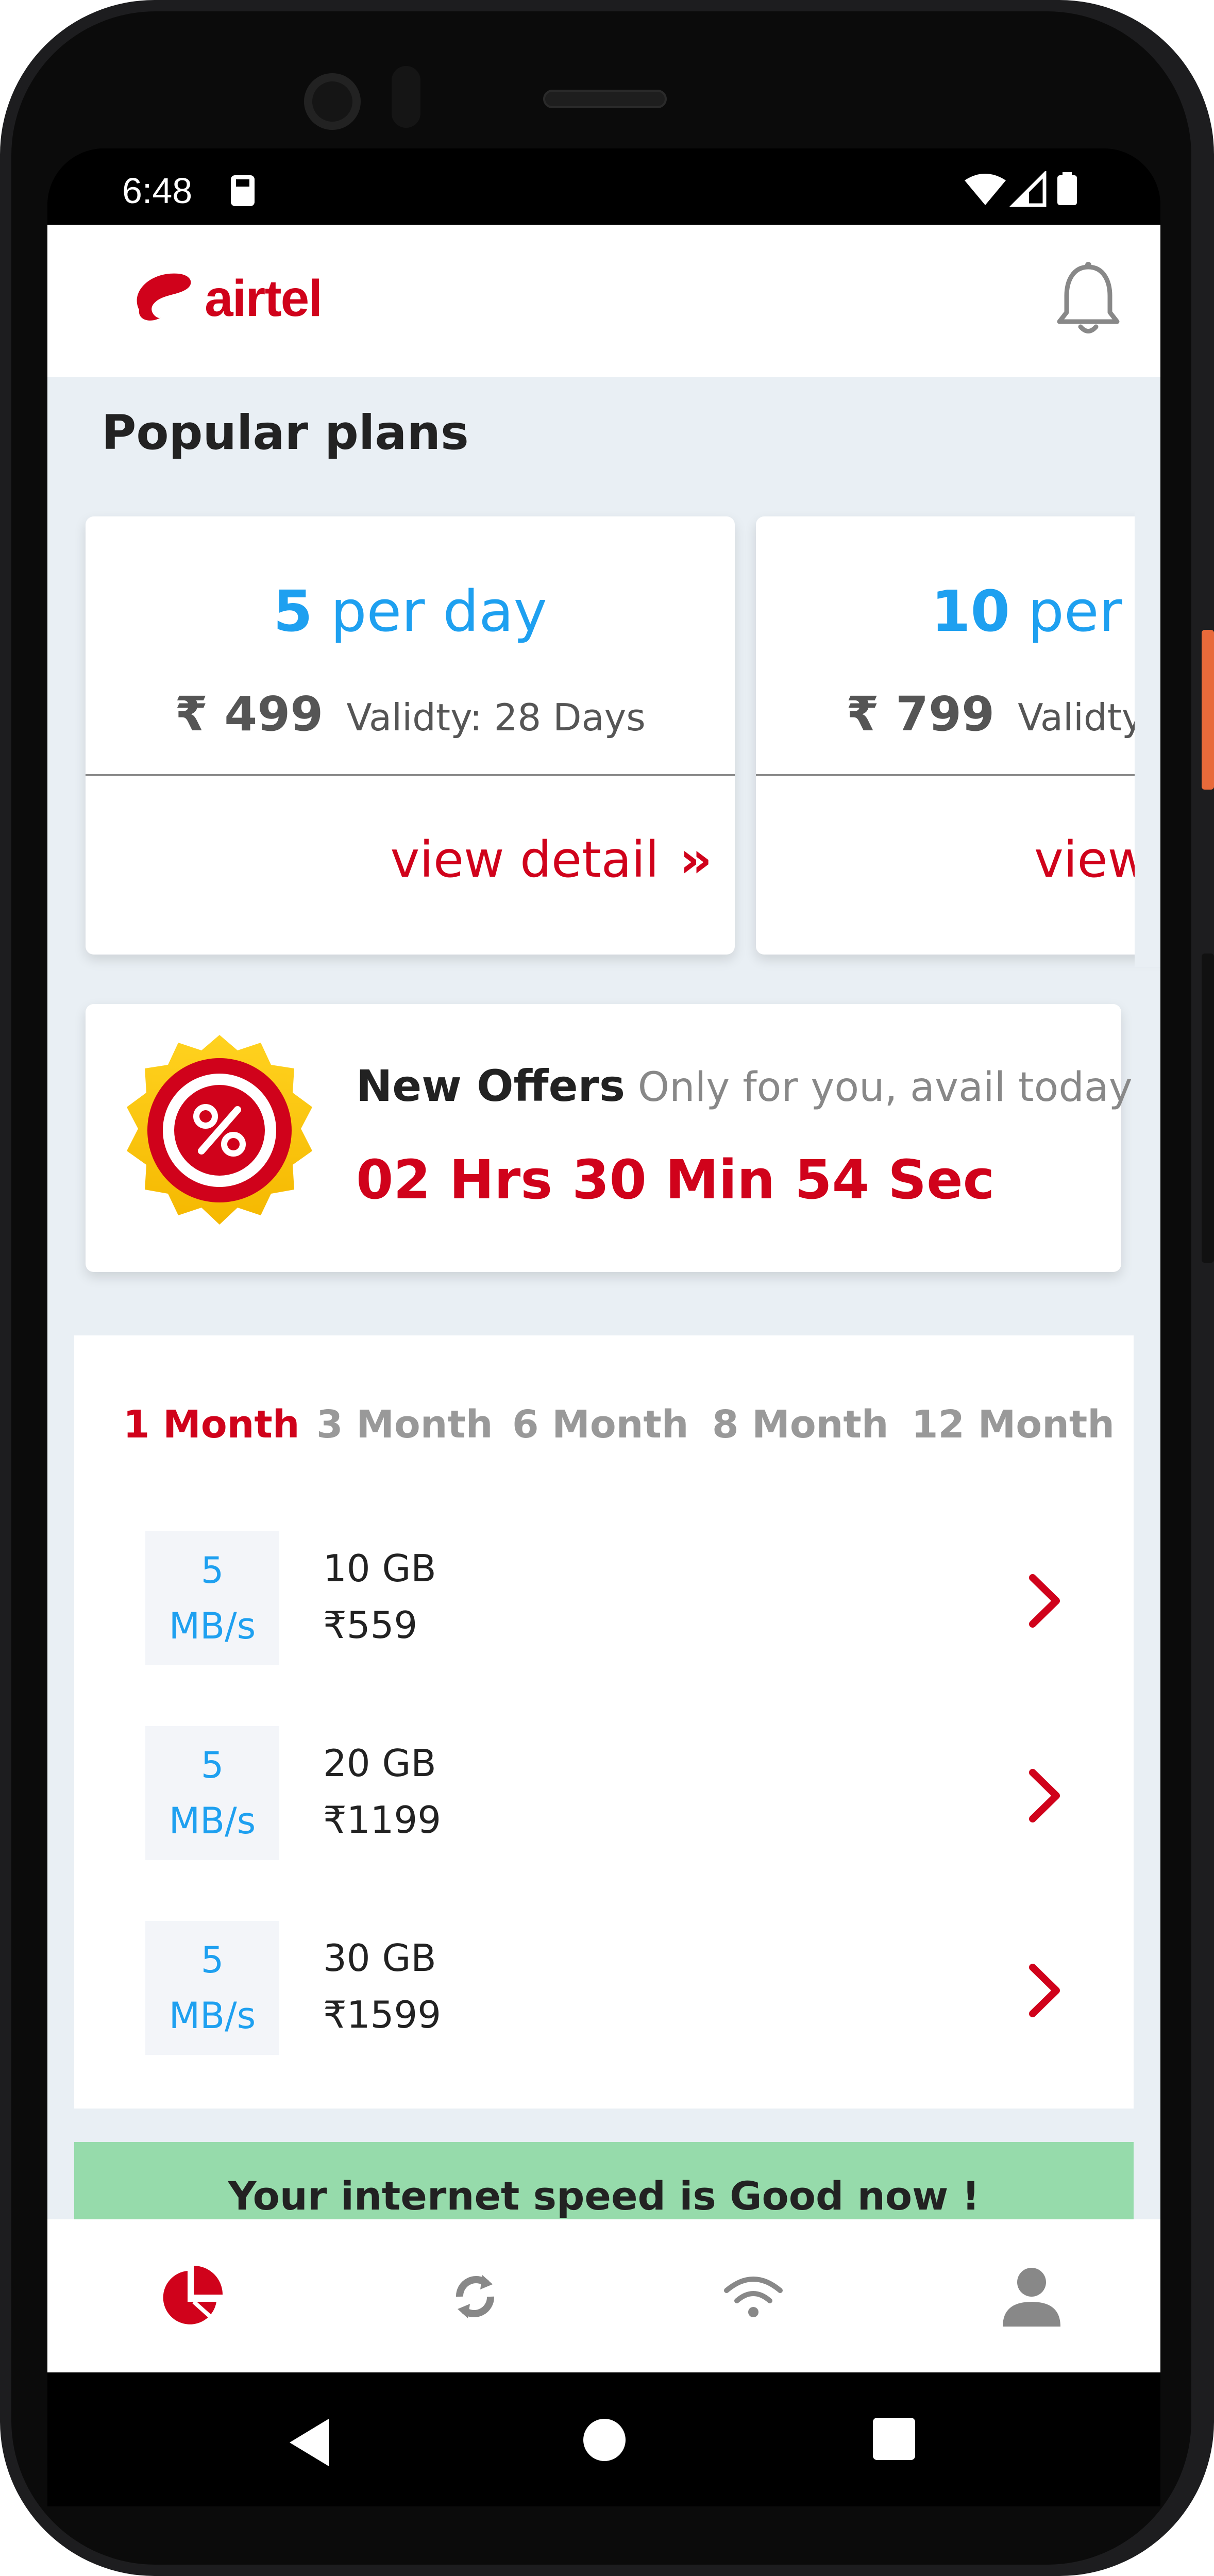 The height and width of the screenshot is (2576, 1214). I want to click on offer-title-row: New Offers Only for you, avail today, so click(744, 1086).